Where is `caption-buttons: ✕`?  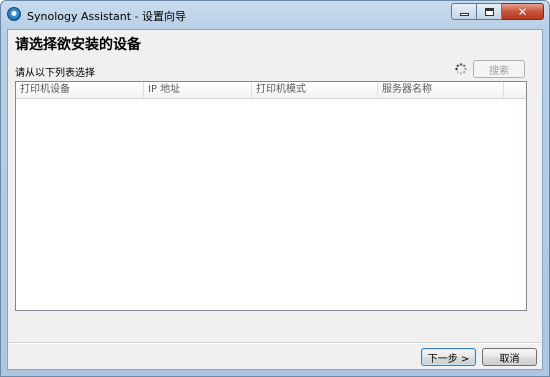
caption-buttons: ✕ is located at coordinates (497, 11).